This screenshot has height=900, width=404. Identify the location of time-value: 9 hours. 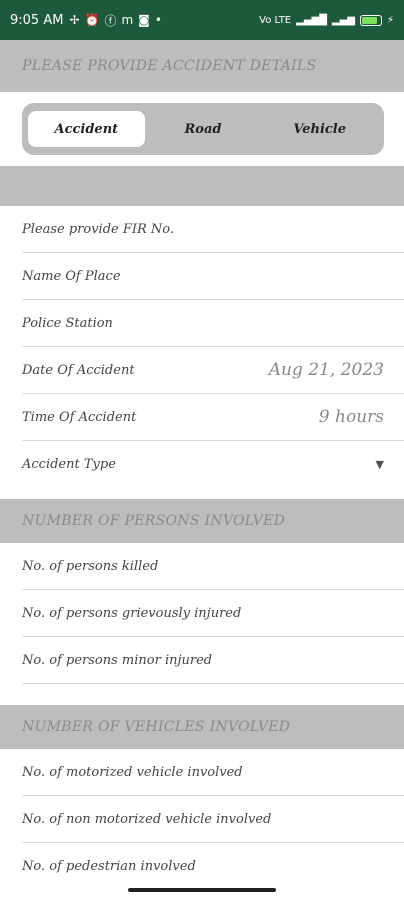
(351, 417).